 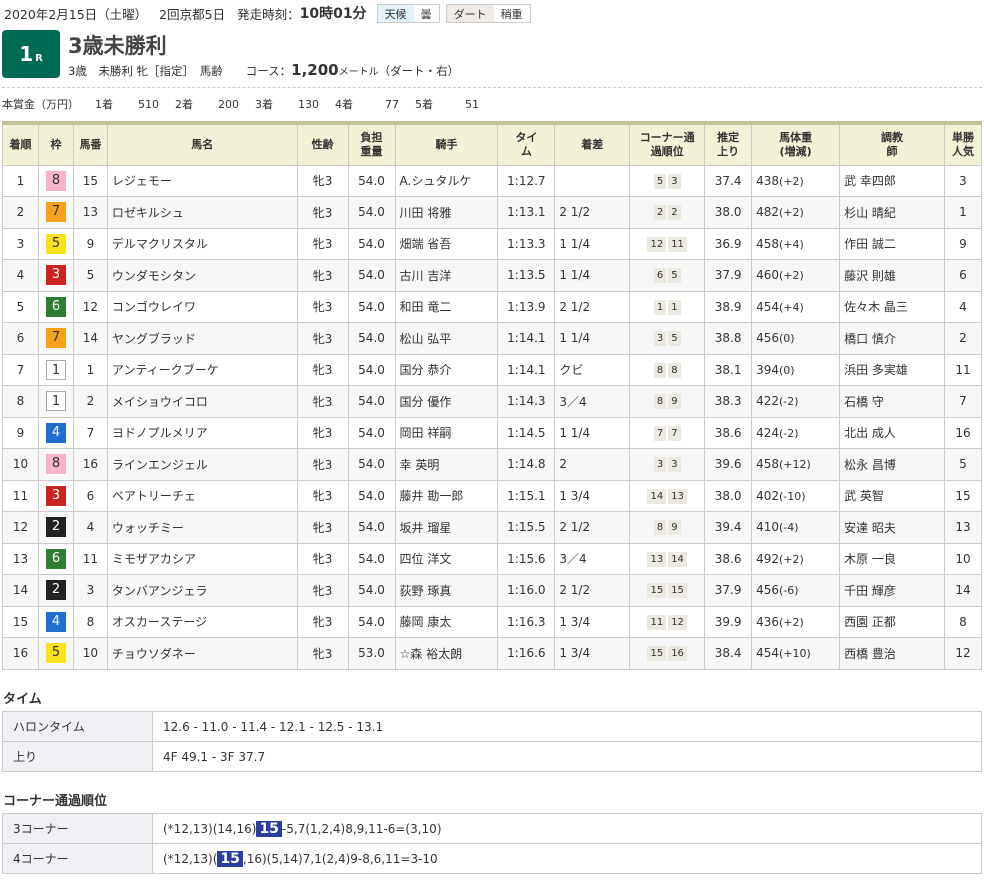 I want to click on frame-number: 2, so click(x=55, y=590).